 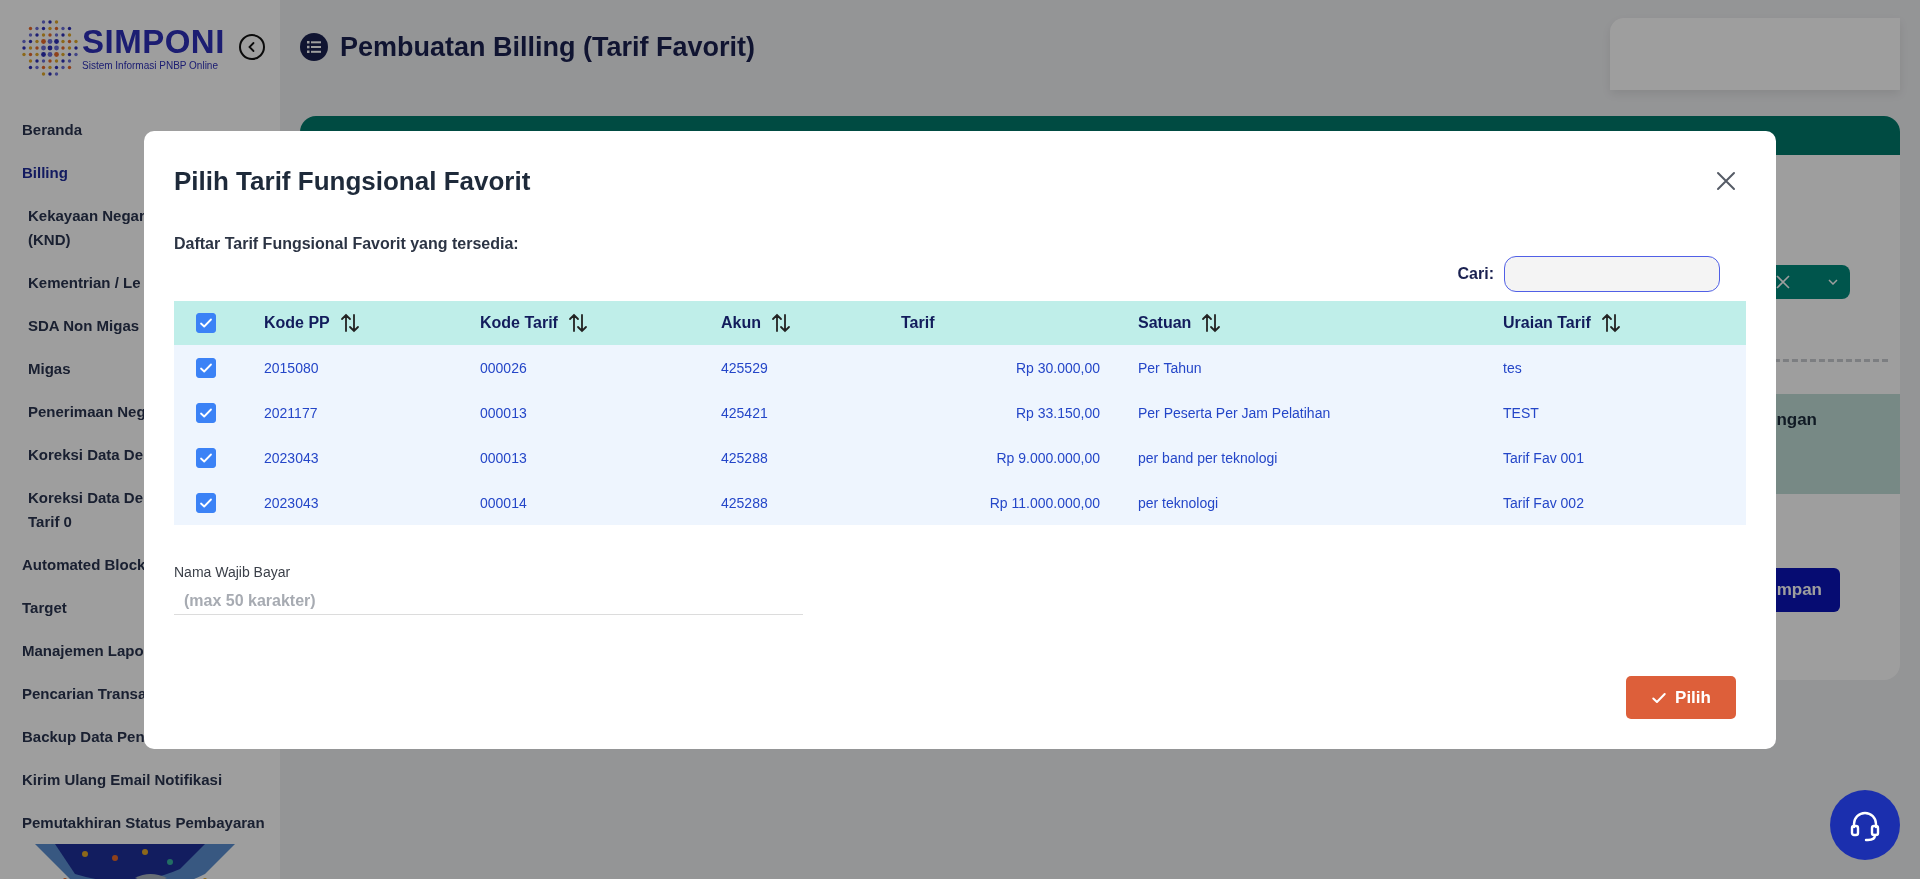 I want to click on close-button, so click(x=1726, y=181).